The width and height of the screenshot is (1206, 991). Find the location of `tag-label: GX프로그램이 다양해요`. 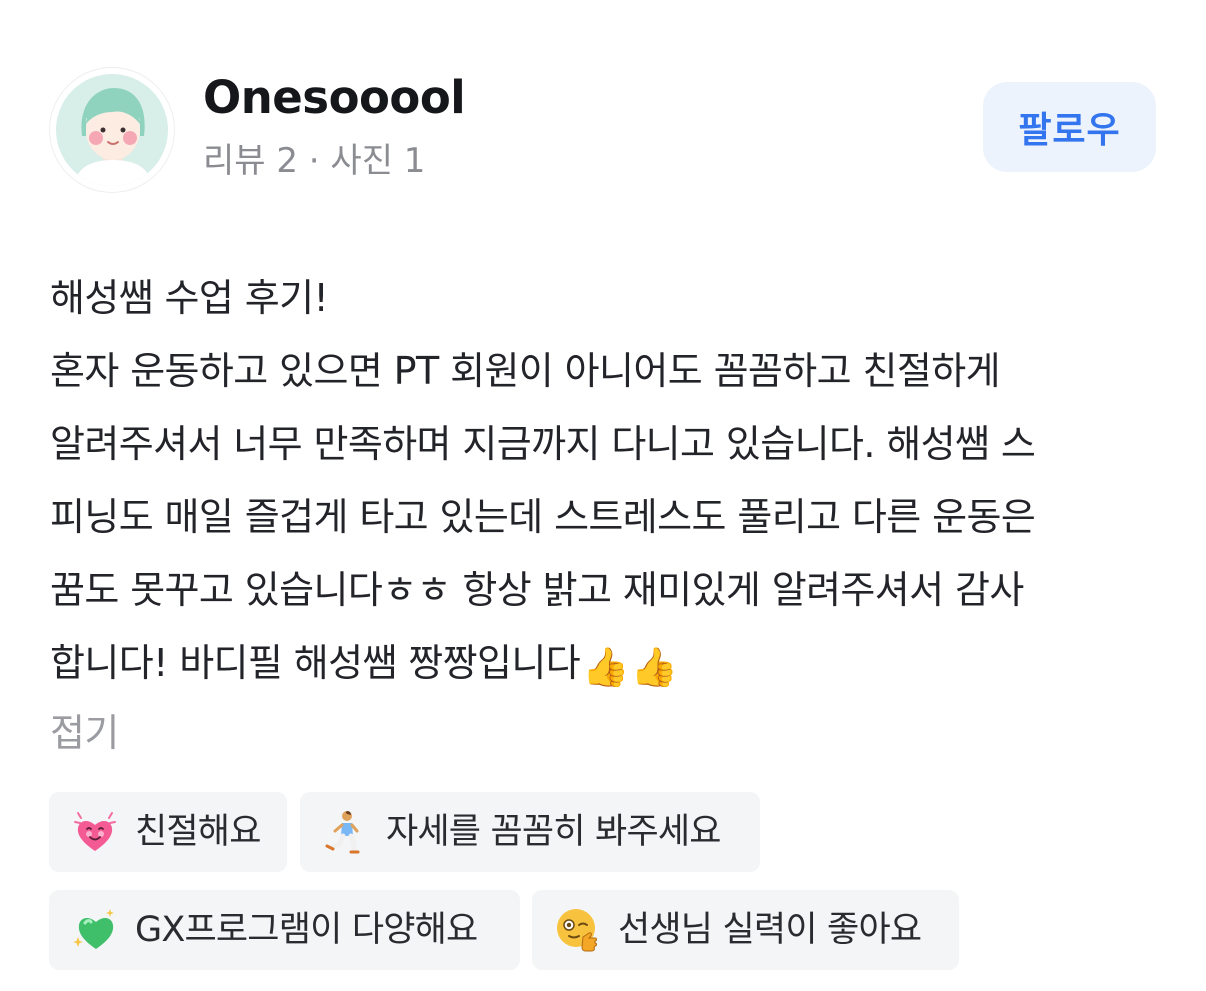

tag-label: GX프로그램이 다양해요 is located at coordinates (306, 930).